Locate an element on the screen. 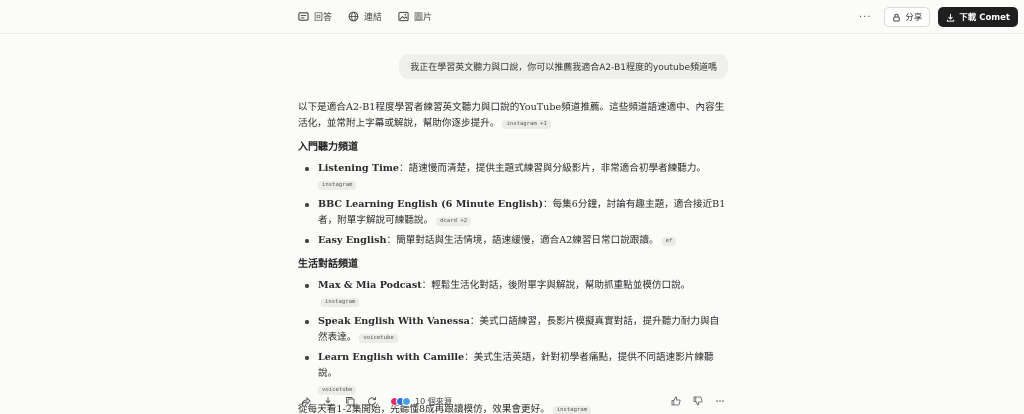 The width and height of the screenshot is (1024, 414). export-button is located at coordinates (328, 401).